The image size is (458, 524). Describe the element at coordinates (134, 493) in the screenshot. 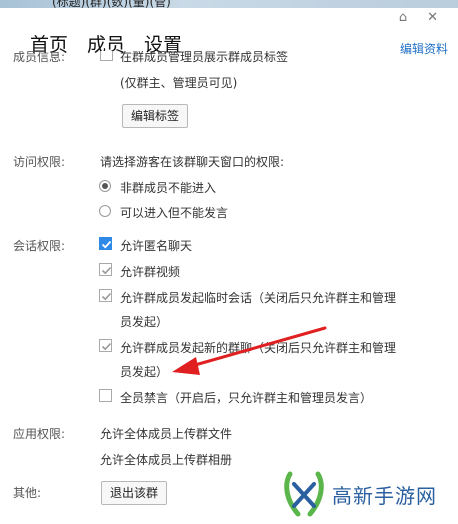

I see `quit-group-button: 退出该群` at that location.